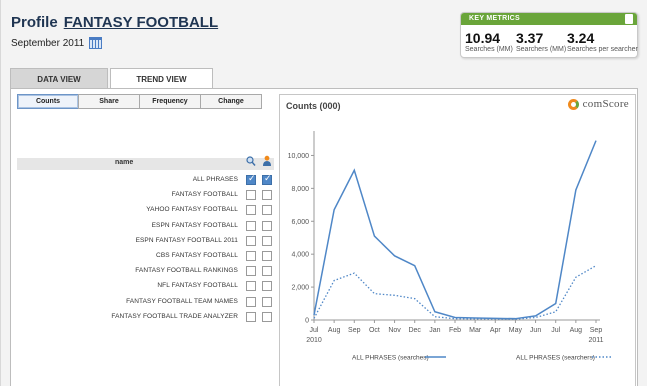 This screenshot has width=647, height=387. Describe the element at coordinates (541, 49) in the screenshot. I see `metric-label: Searchers (MM)` at that location.